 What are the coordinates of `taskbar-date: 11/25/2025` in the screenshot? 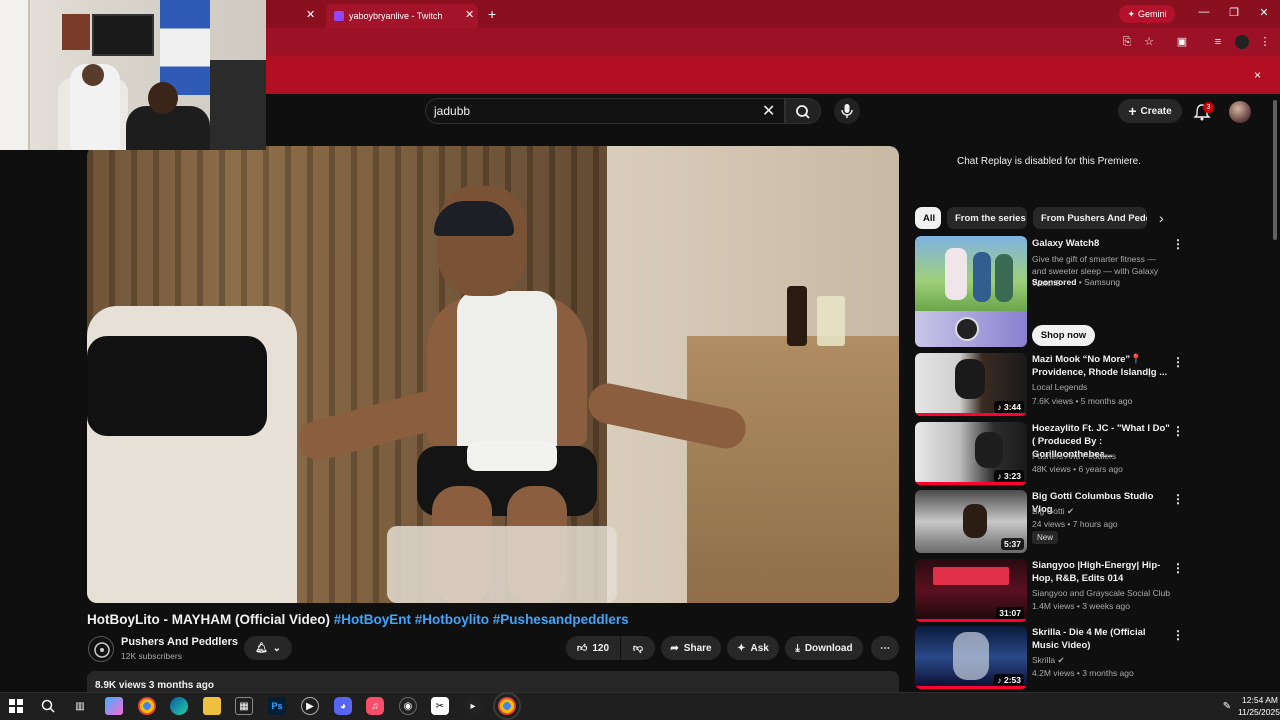 It's located at (1259, 712).